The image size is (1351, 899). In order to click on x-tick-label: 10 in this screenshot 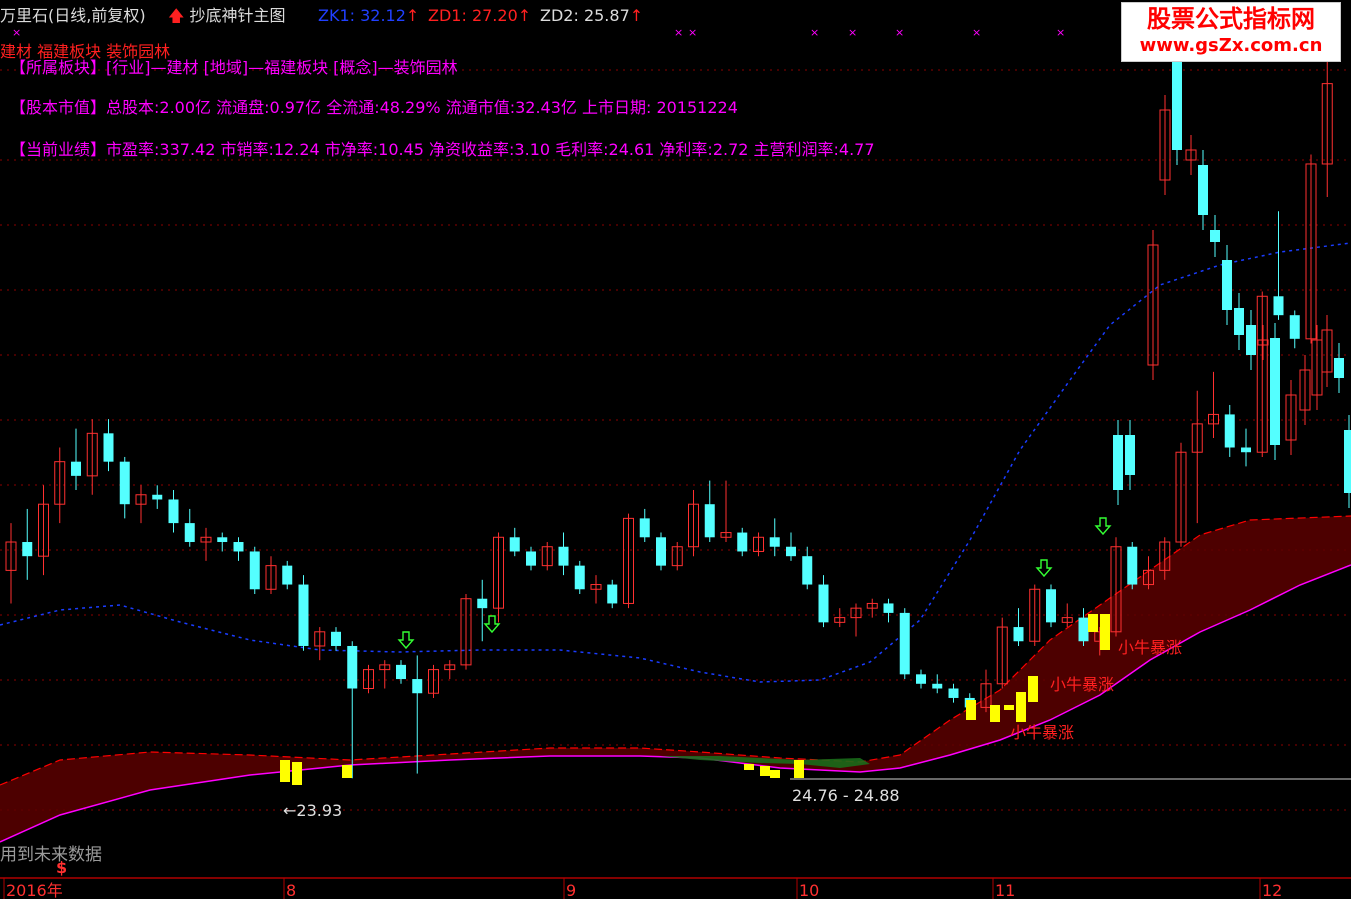, I will do `click(809, 890)`.